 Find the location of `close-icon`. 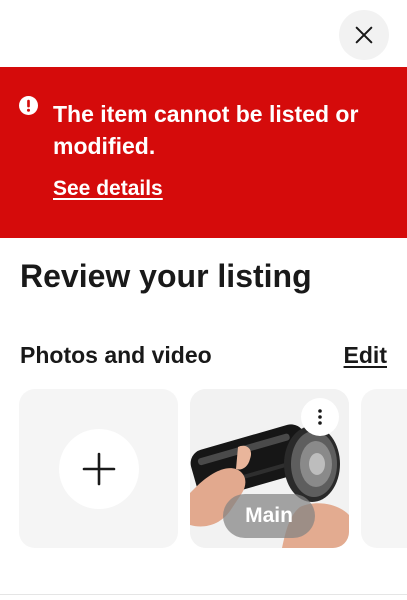

close-icon is located at coordinates (364, 35).